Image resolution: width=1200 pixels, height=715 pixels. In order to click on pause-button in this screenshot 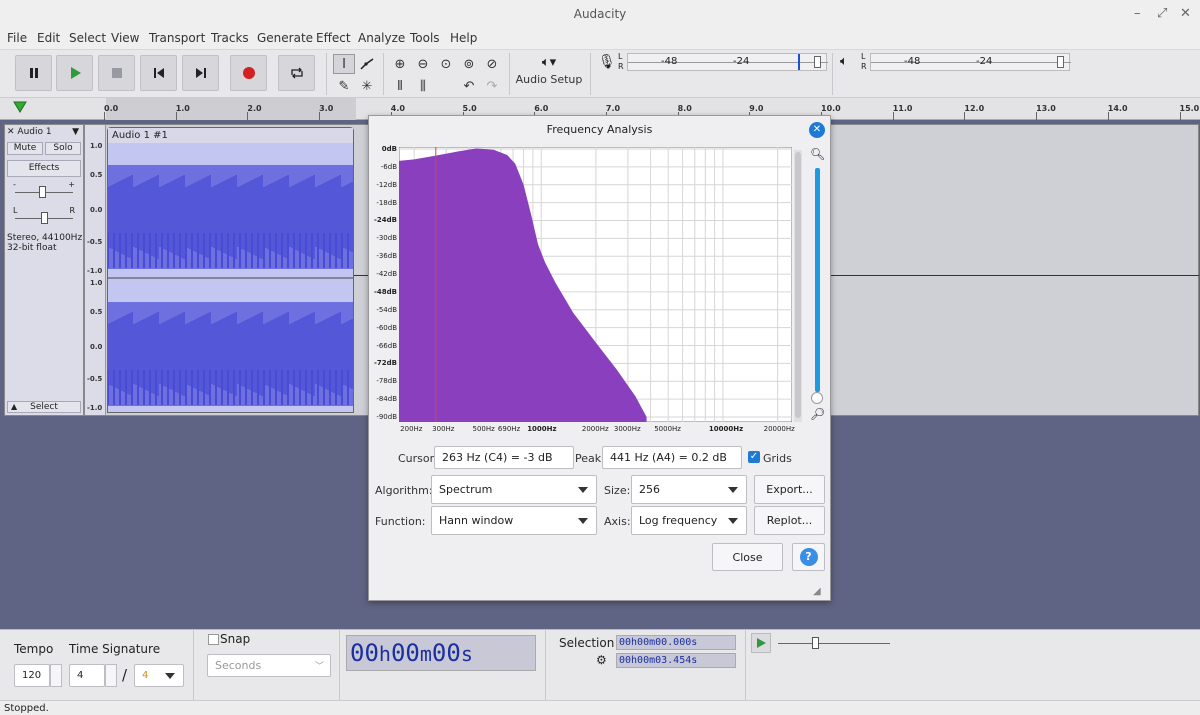, I will do `click(33, 73)`.